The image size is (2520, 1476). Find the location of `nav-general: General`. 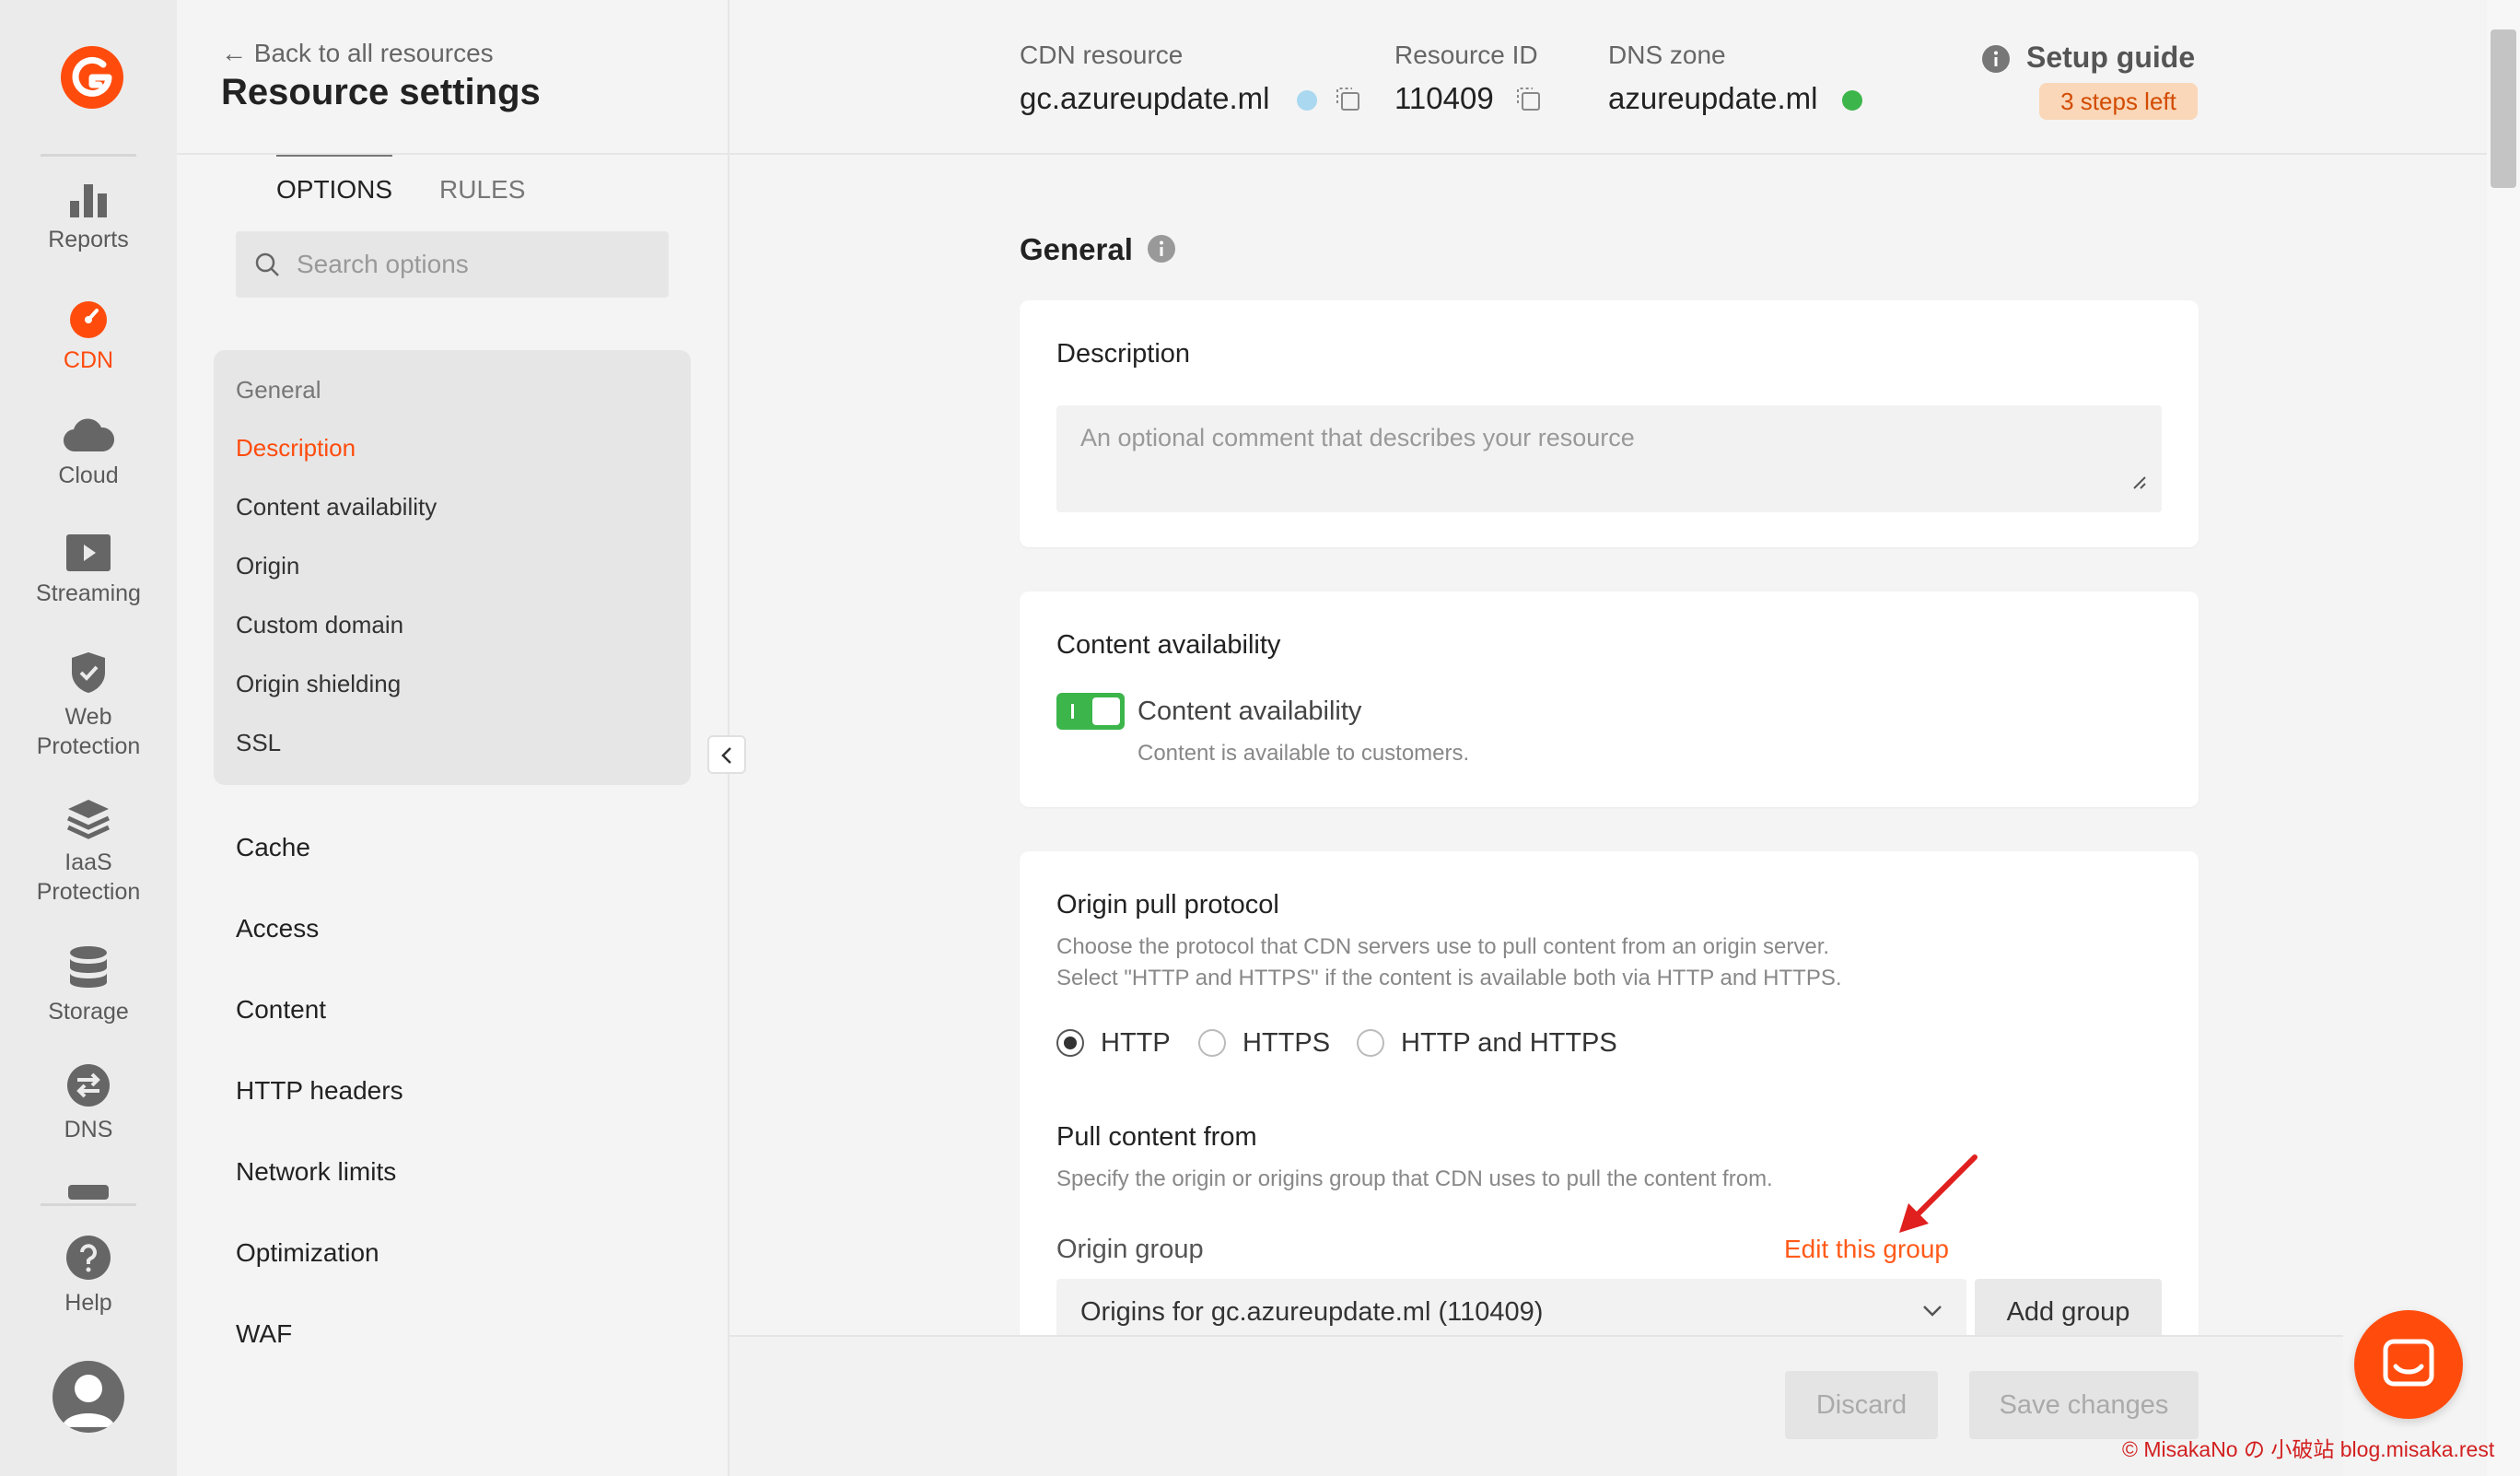

nav-general: General is located at coordinates (278, 390).